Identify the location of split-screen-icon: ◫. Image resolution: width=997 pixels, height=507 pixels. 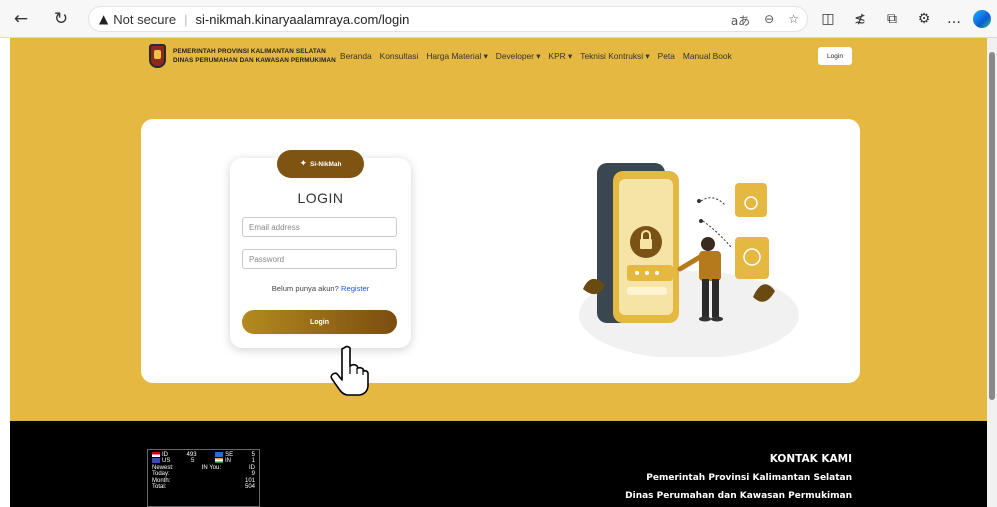
(828, 19).